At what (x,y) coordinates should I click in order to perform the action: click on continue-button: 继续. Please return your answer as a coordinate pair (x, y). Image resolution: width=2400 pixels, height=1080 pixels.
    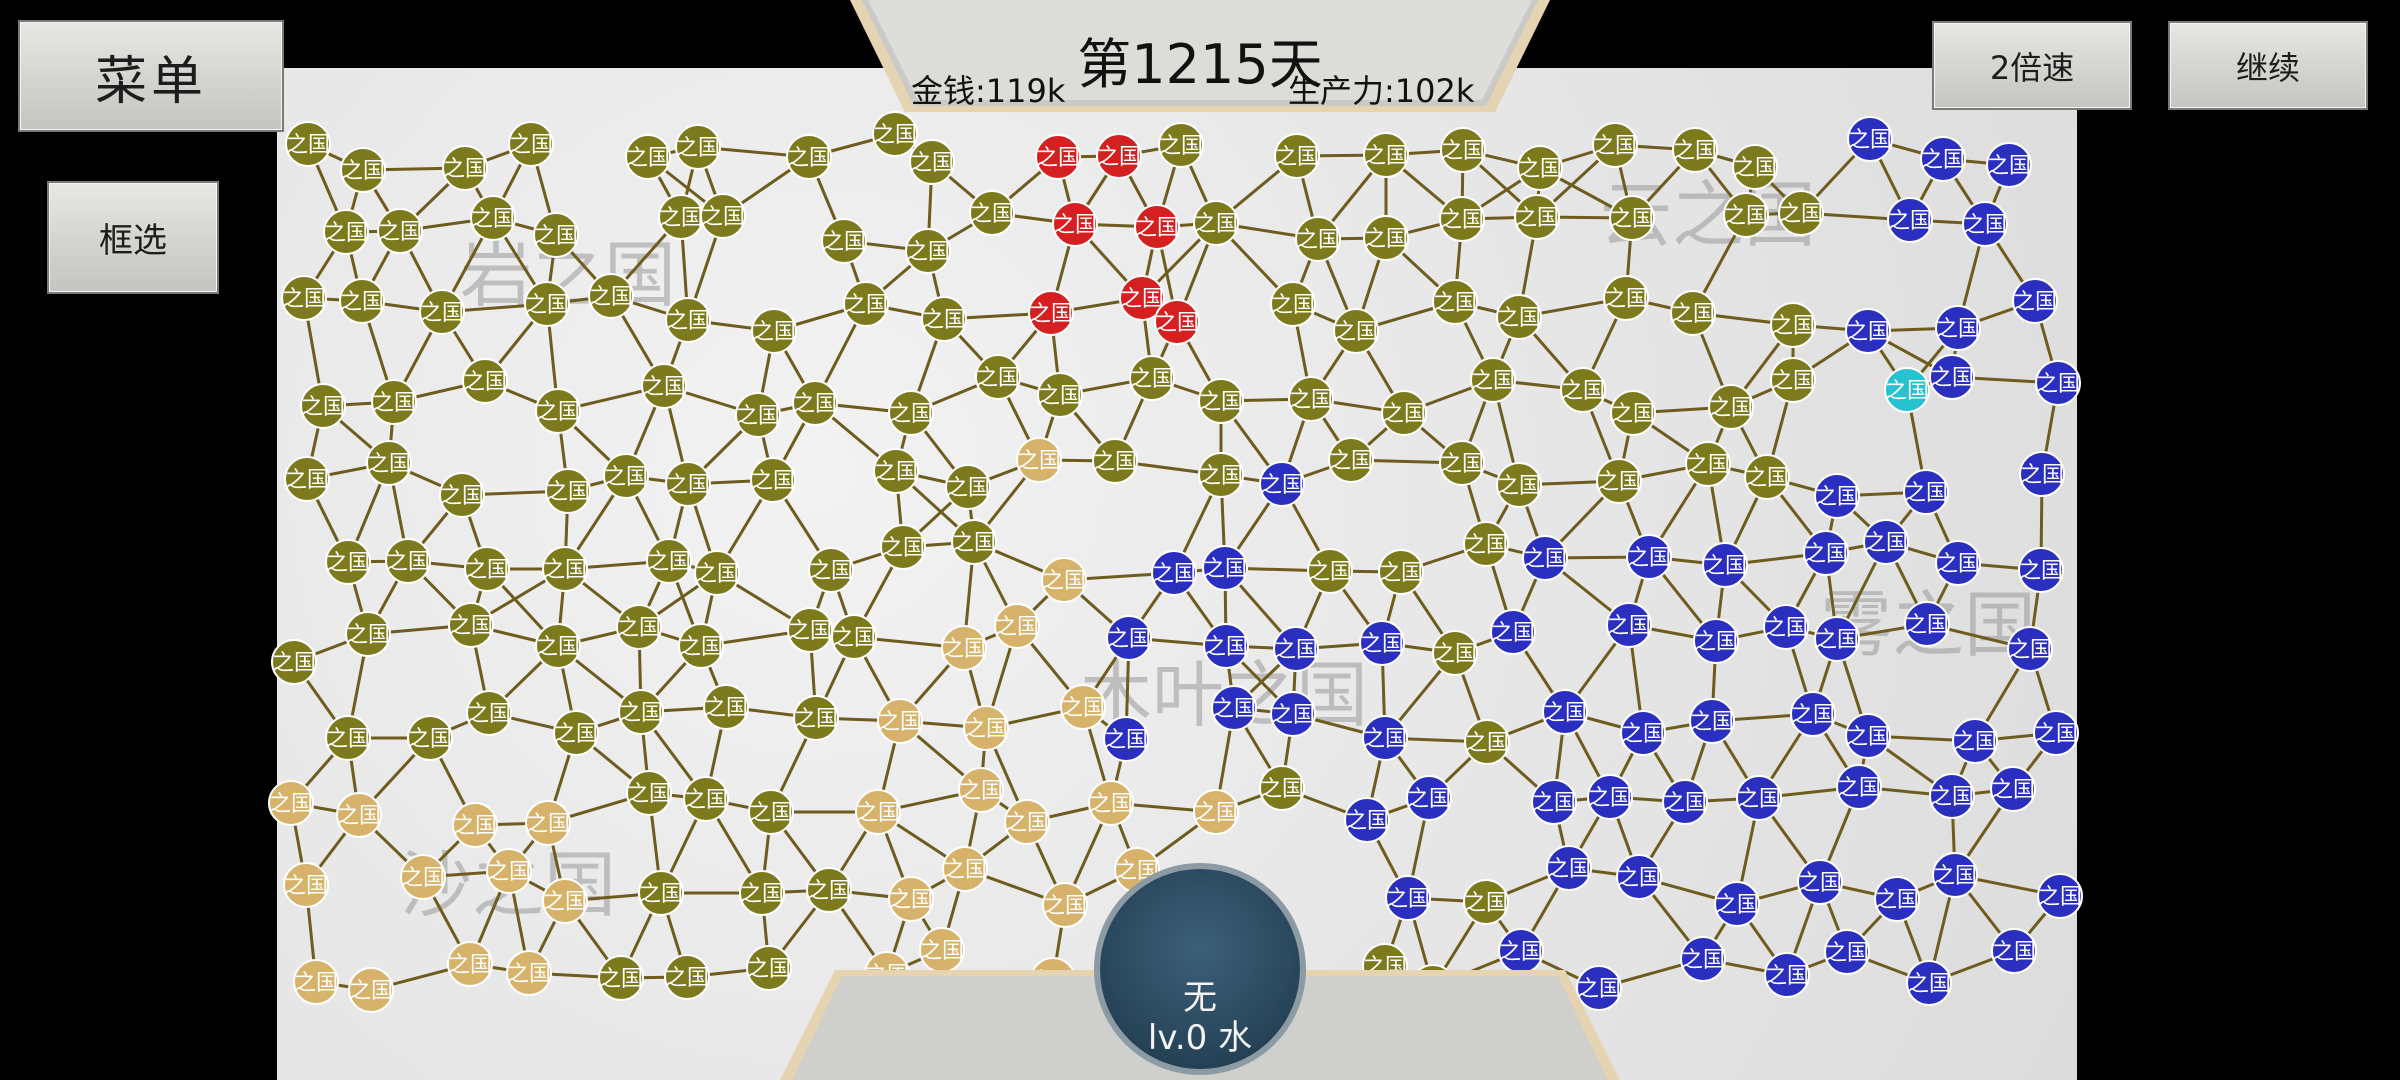
    Looking at the image, I should click on (2268, 65).